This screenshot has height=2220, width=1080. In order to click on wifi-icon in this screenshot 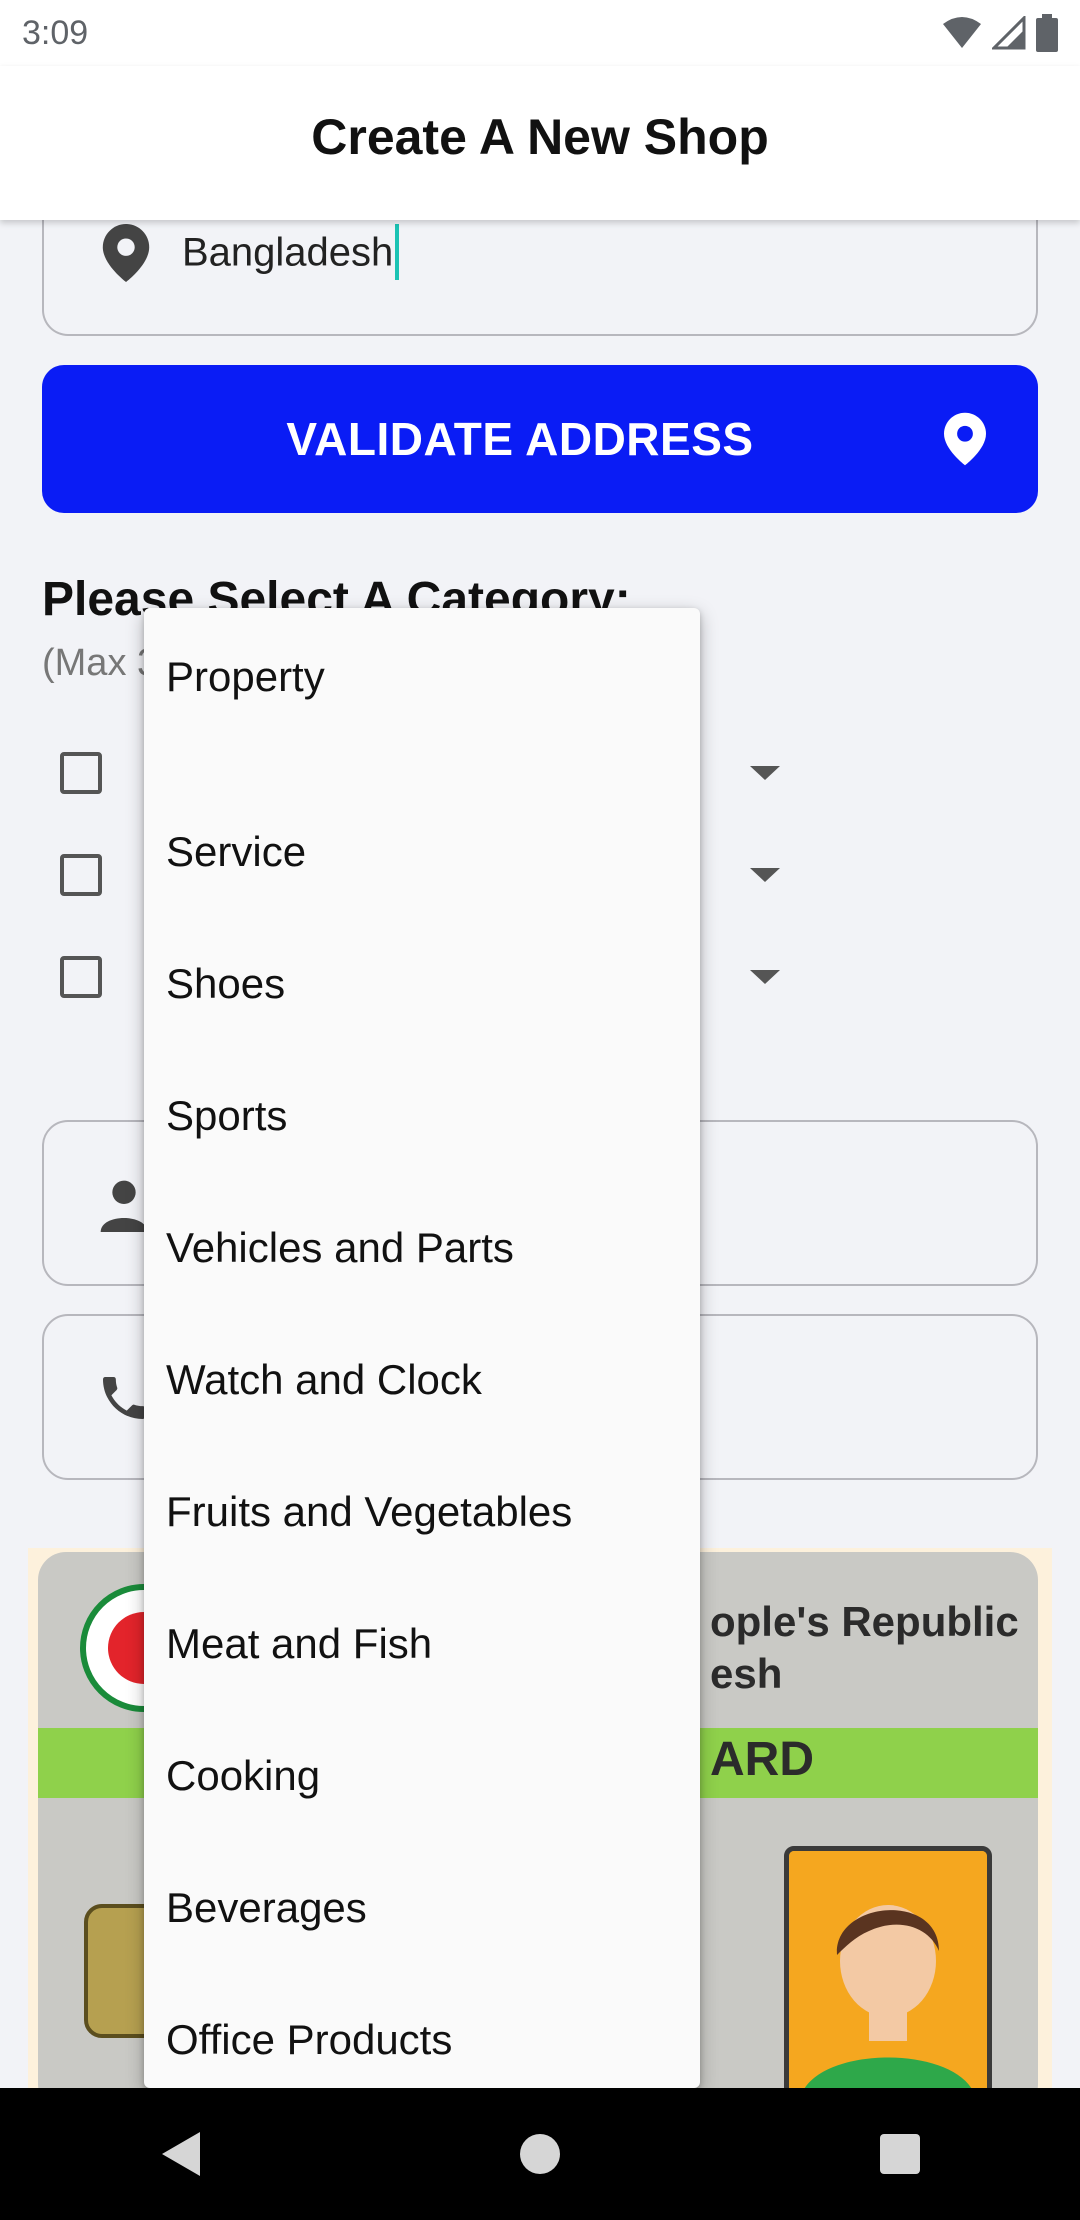, I will do `click(962, 32)`.